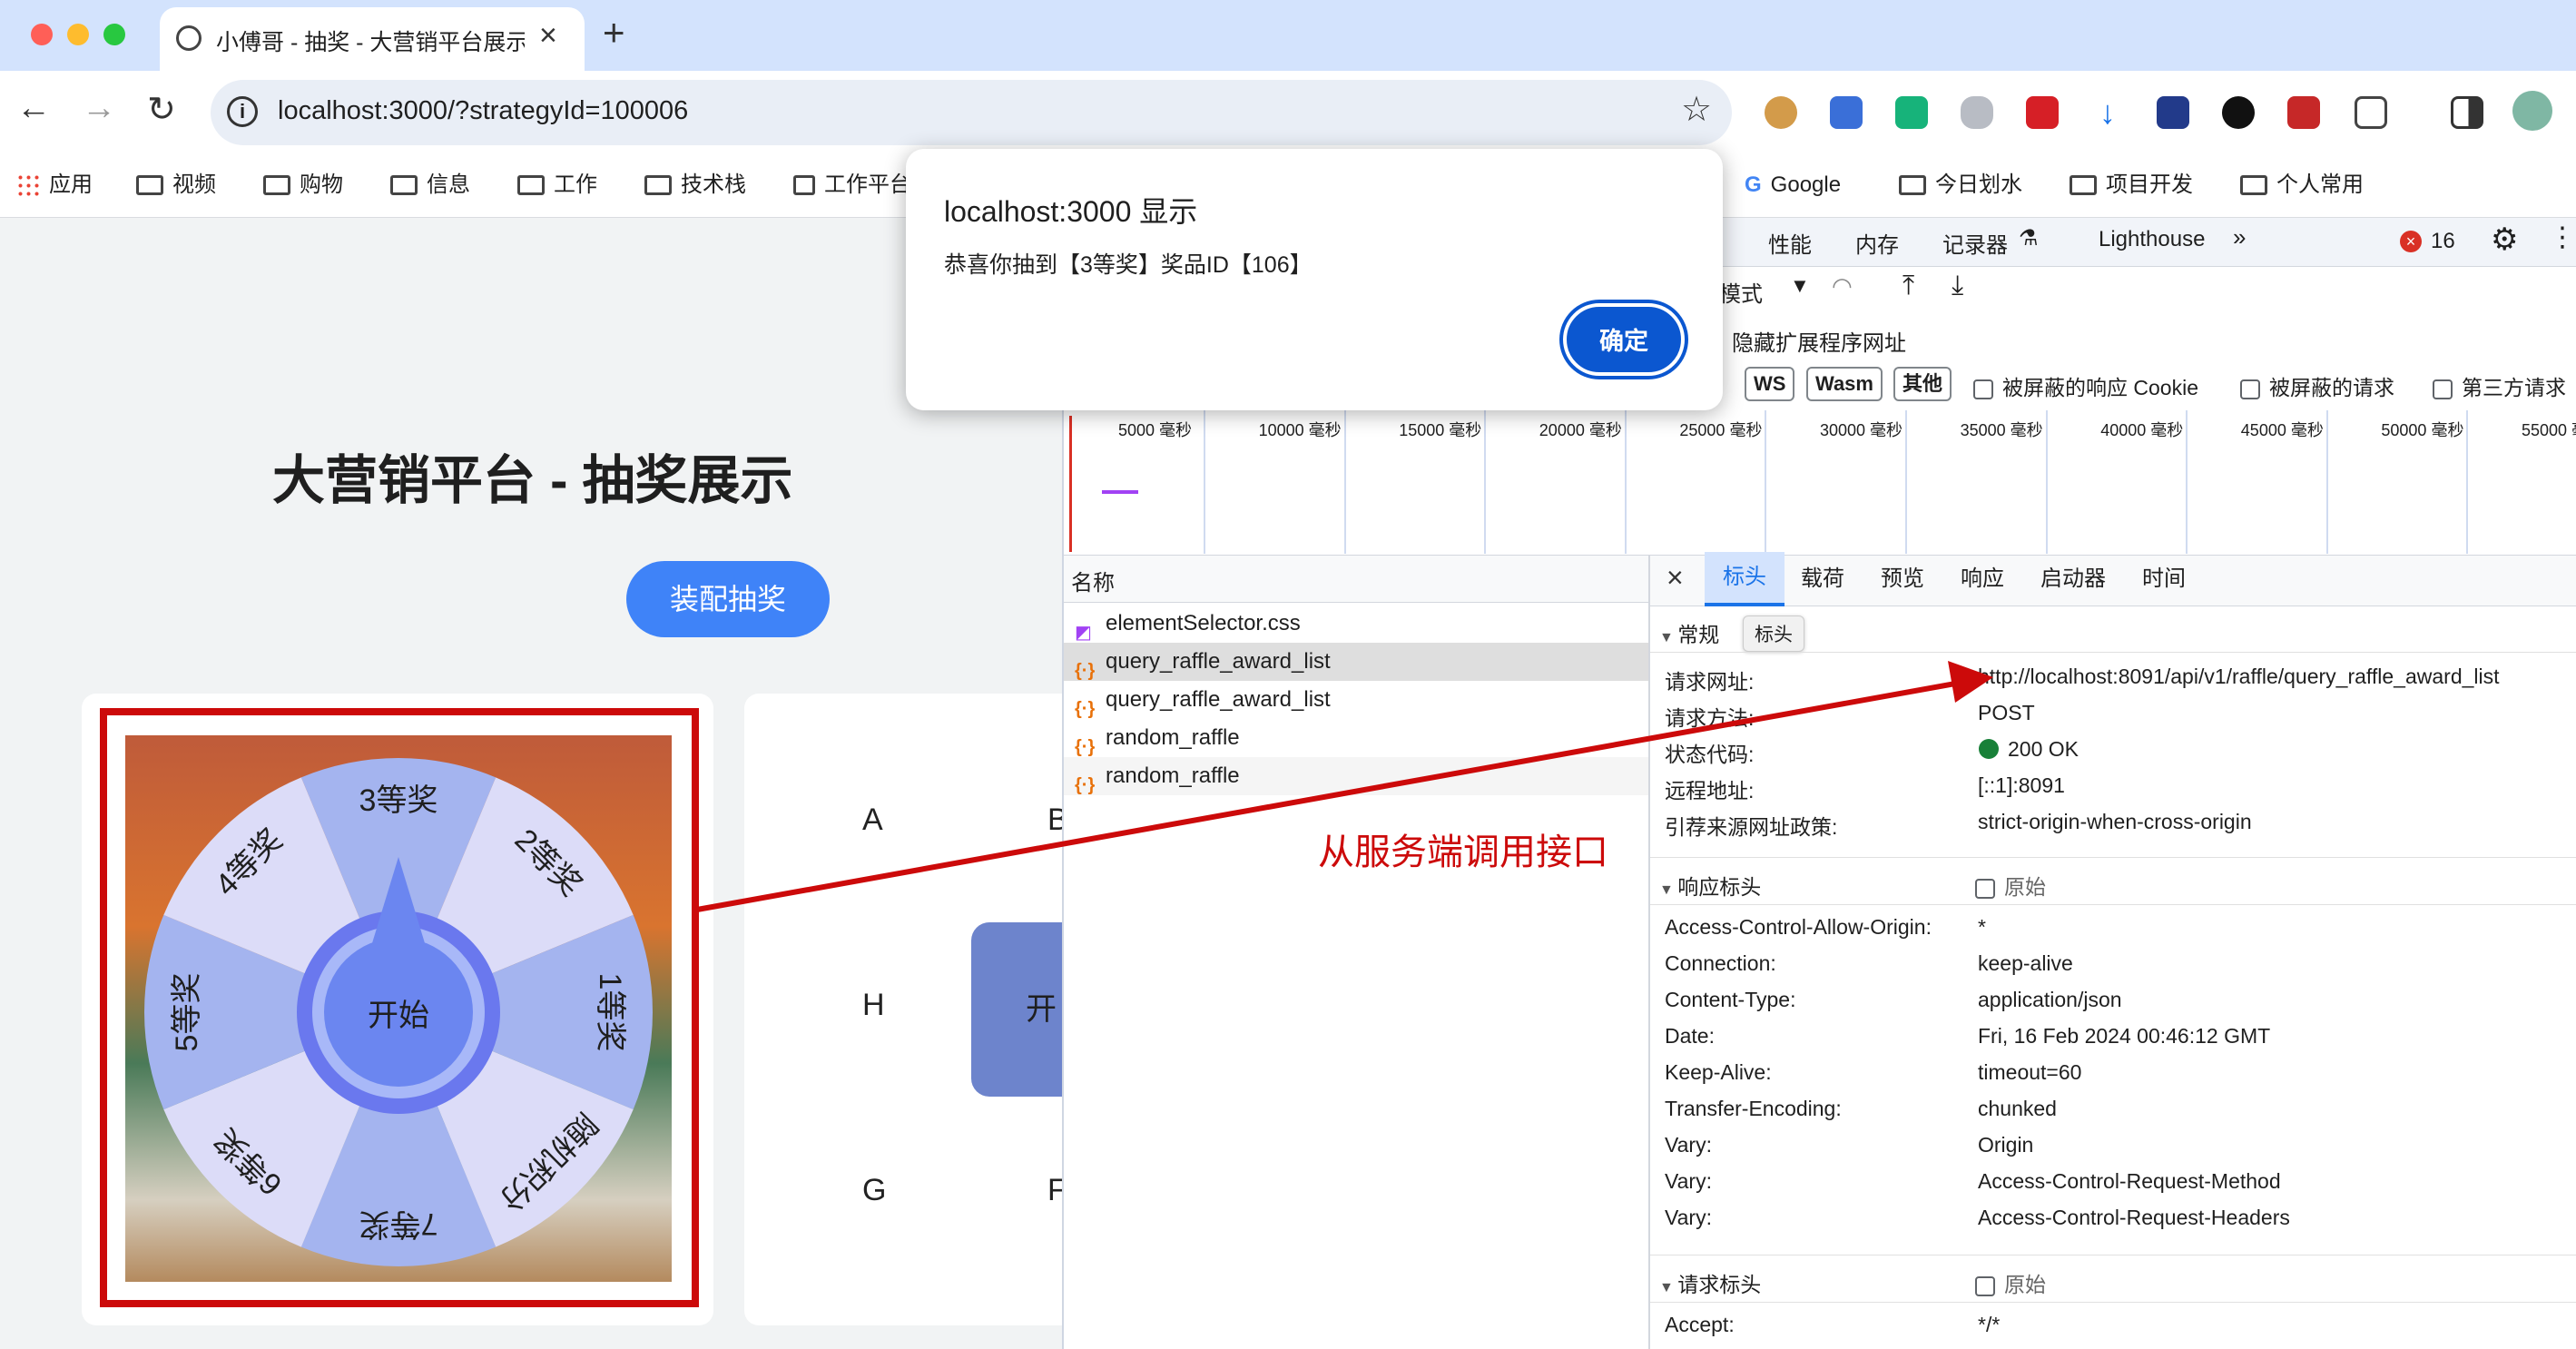 This screenshot has width=2576, height=1349. I want to click on dialog-ok-button: 确定, so click(1624, 339).